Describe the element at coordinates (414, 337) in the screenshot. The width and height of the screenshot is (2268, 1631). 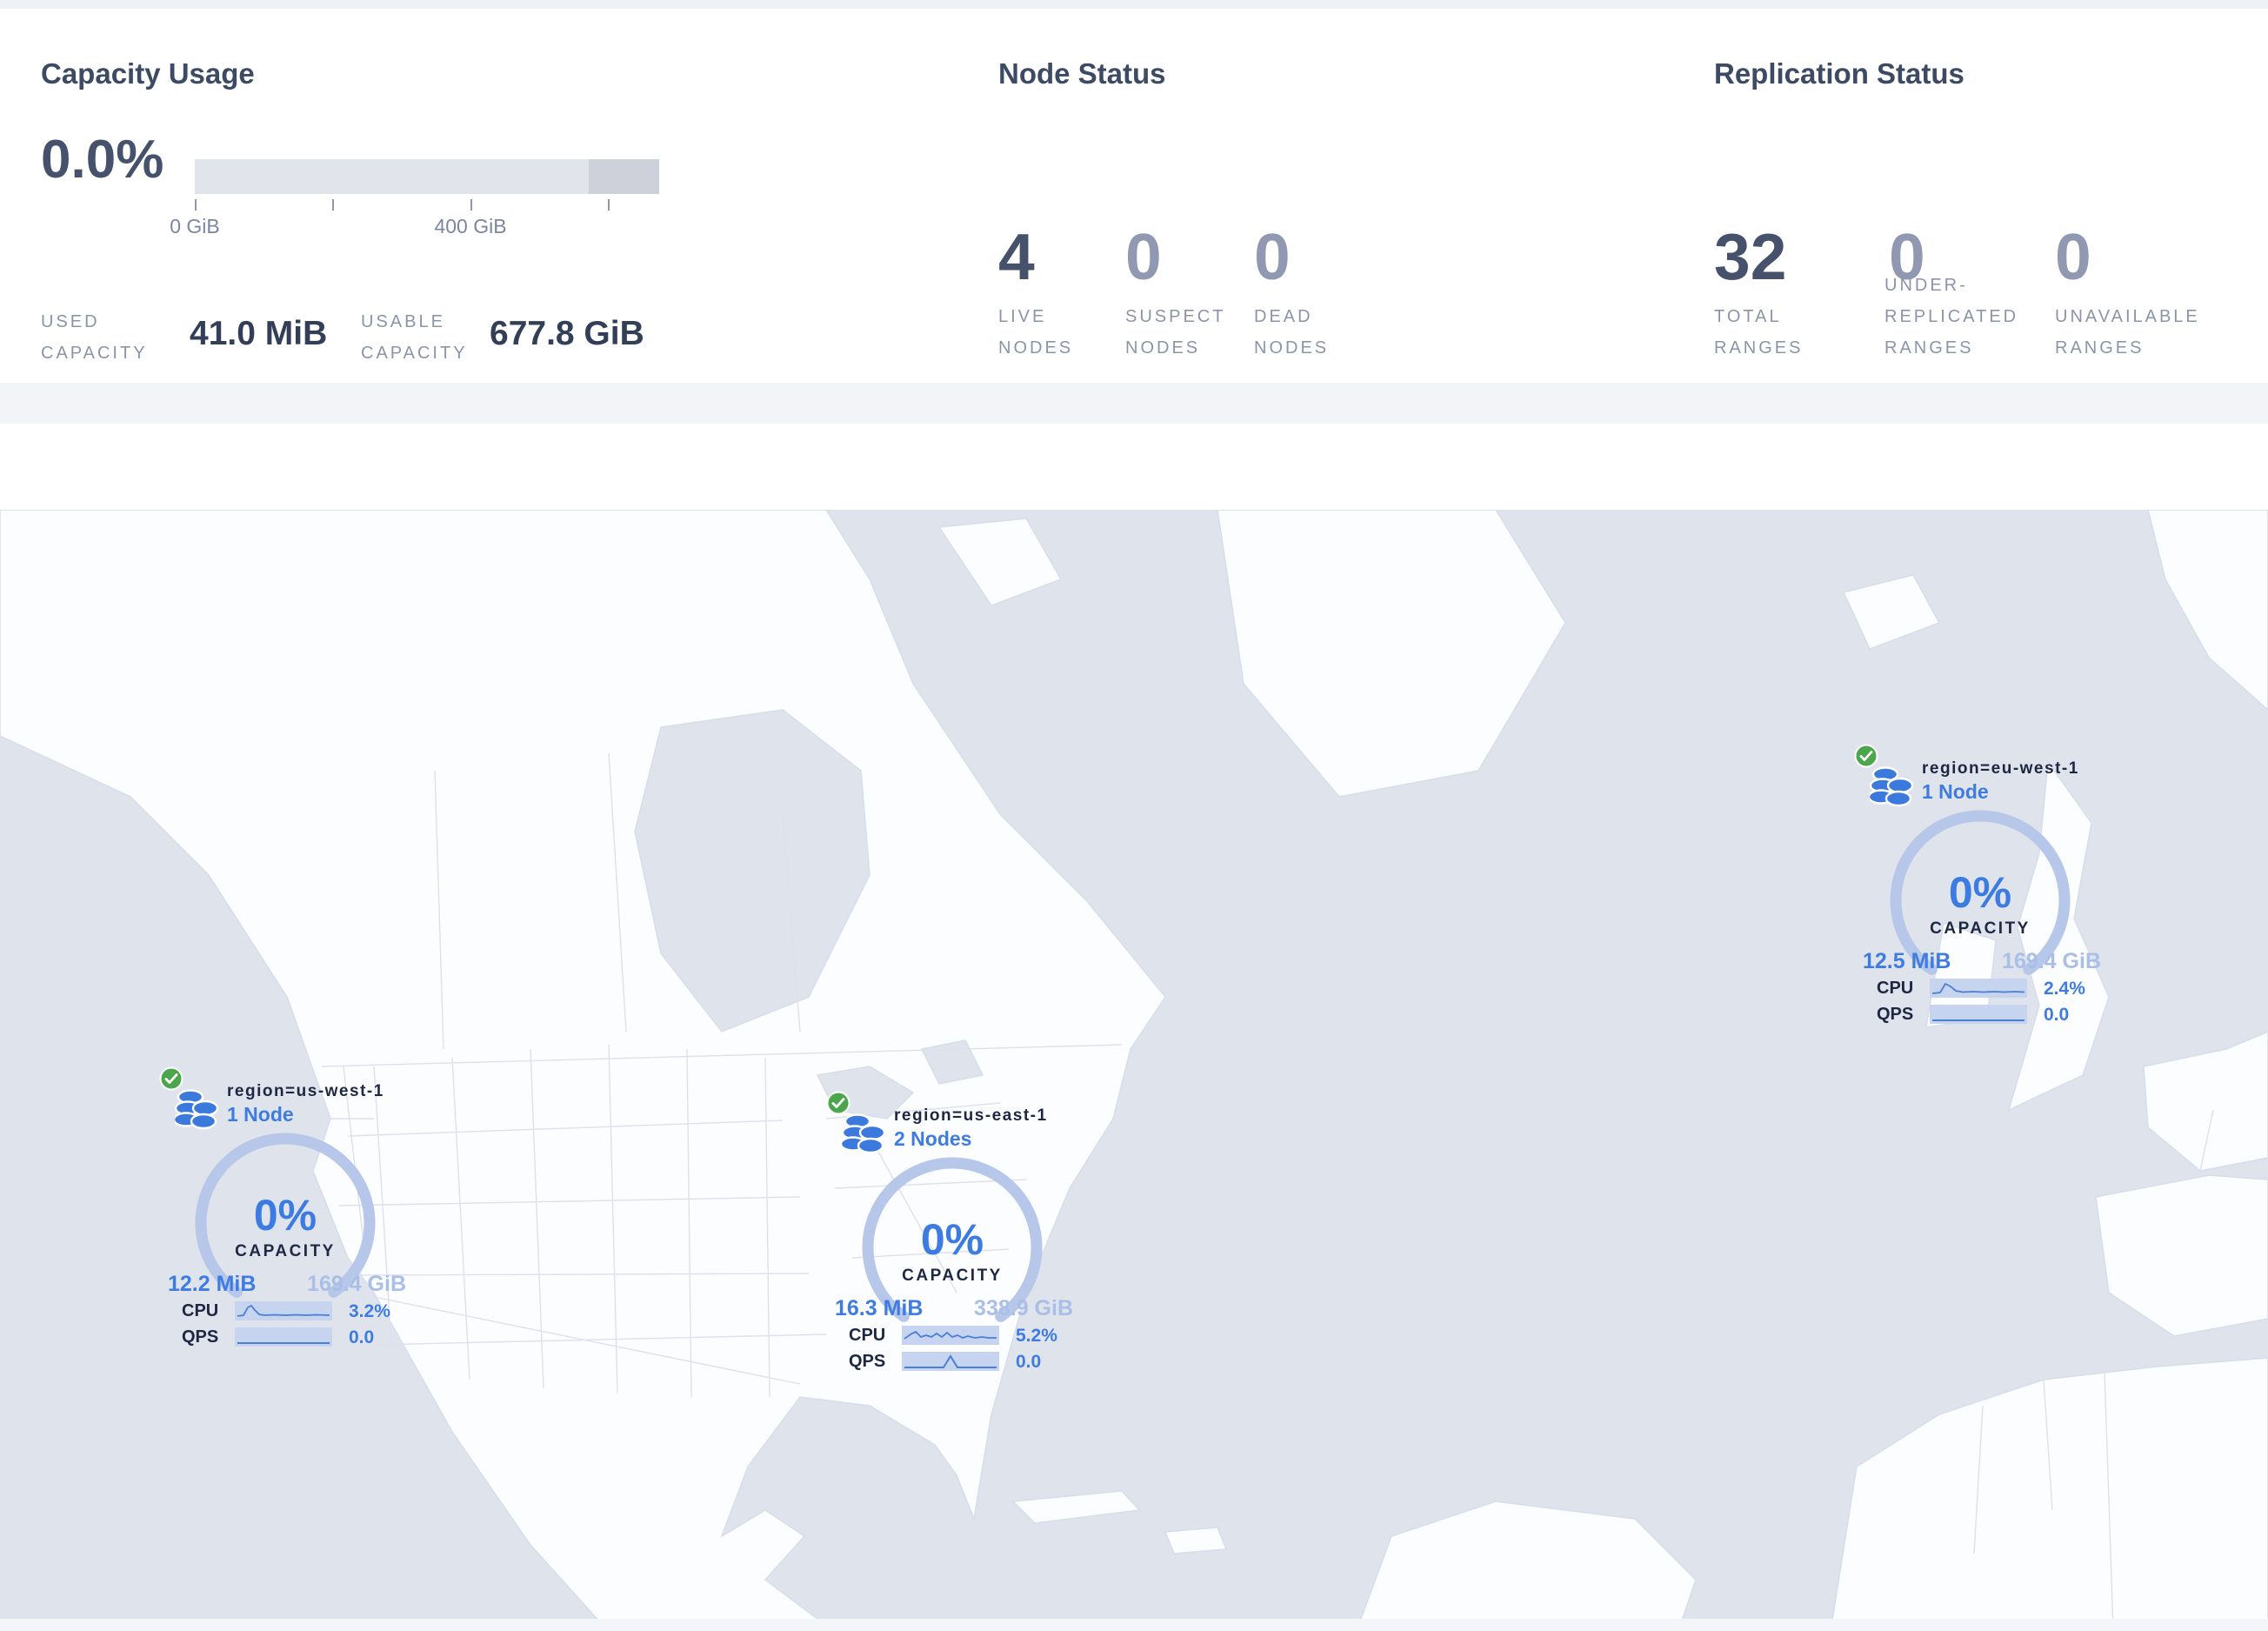
I see `usable-capacity-label: USABLE CAPACITY` at that location.